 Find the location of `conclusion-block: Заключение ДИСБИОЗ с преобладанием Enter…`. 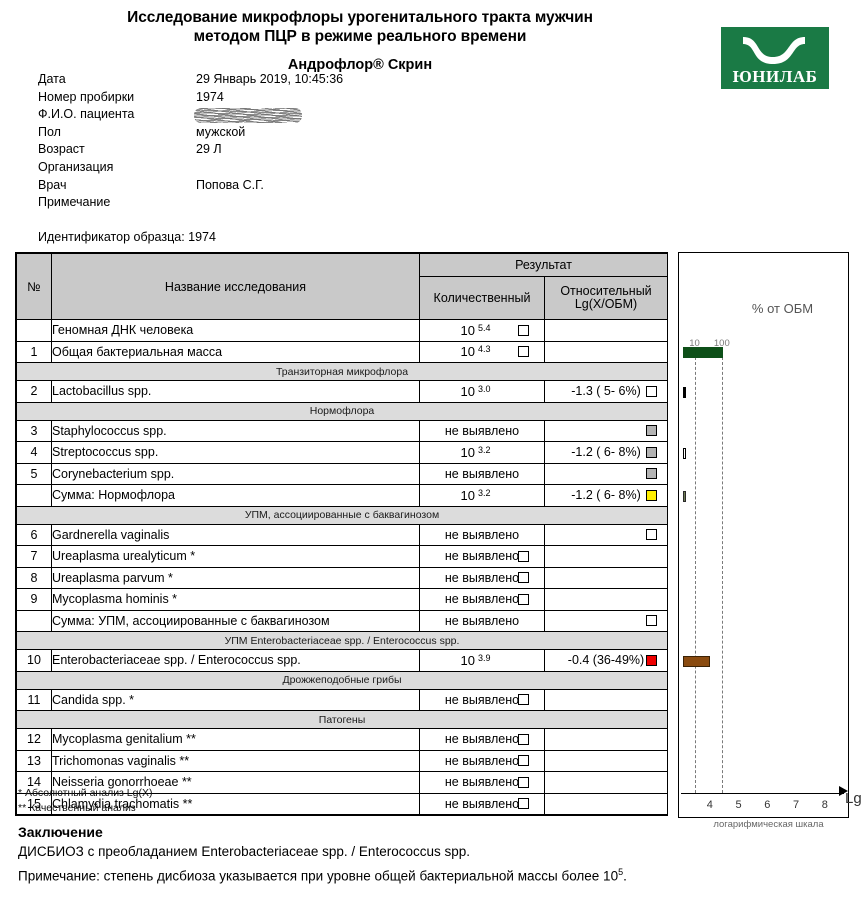

conclusion-block: Заключение ДИСБИОЗ с преобладанием Enter… is located at coordinates (433, 855).